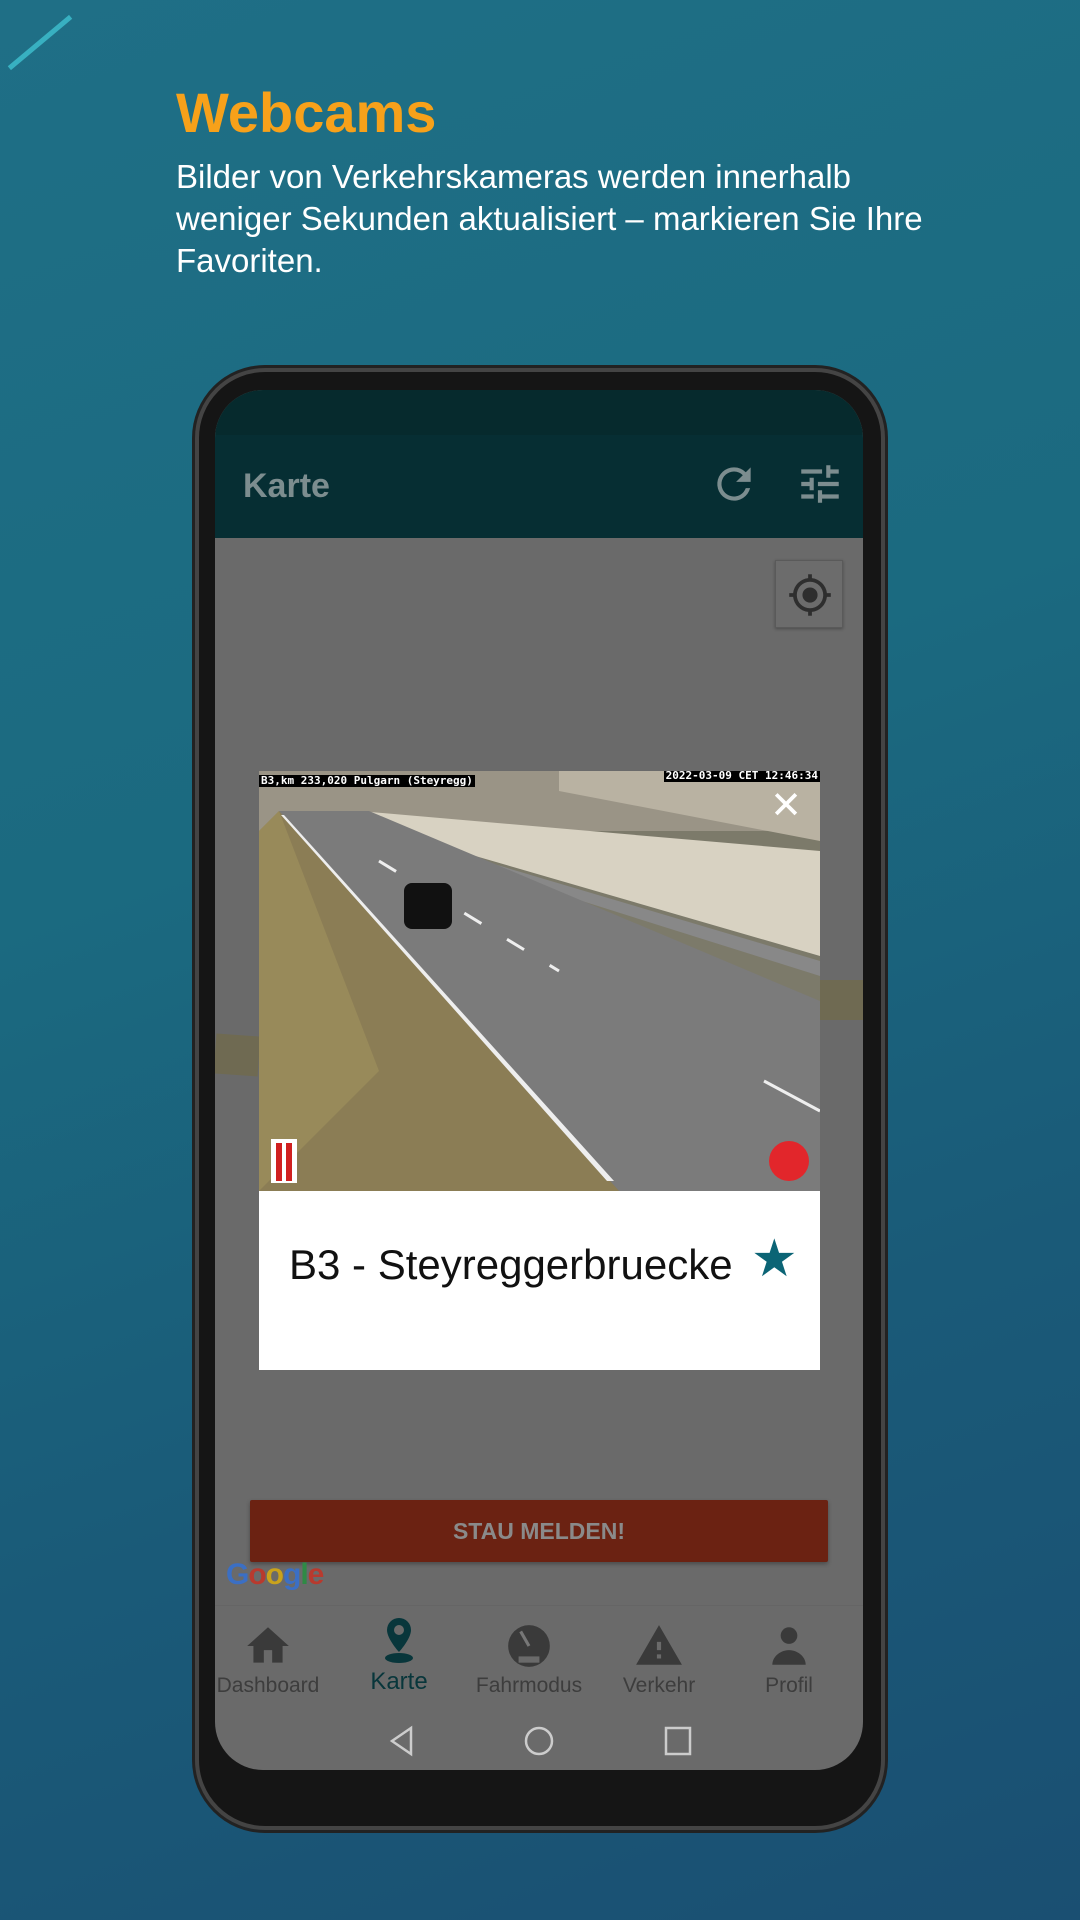 This screenshot has height=1920, width=1080. I want to click on webcam-timestamp-overlay: 2022-03-09 CET 12:46:34, so click(741, 776).